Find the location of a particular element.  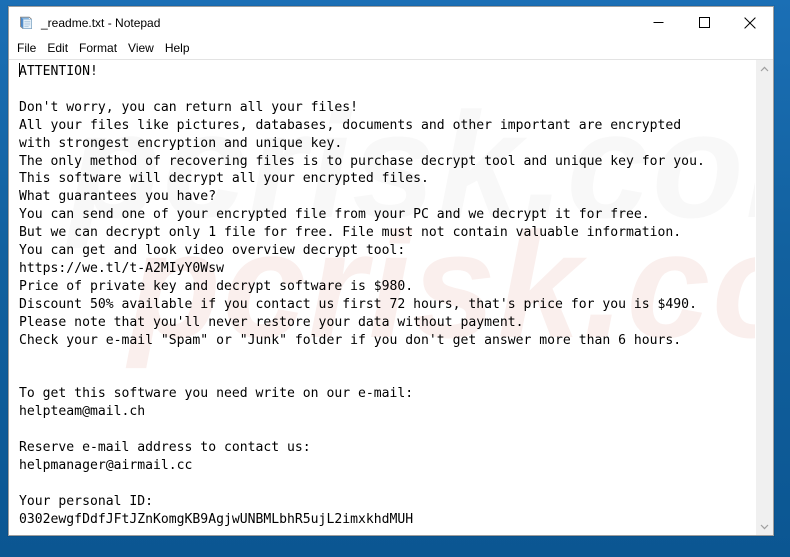

minimize-icon is located at coordinates (658, 22).